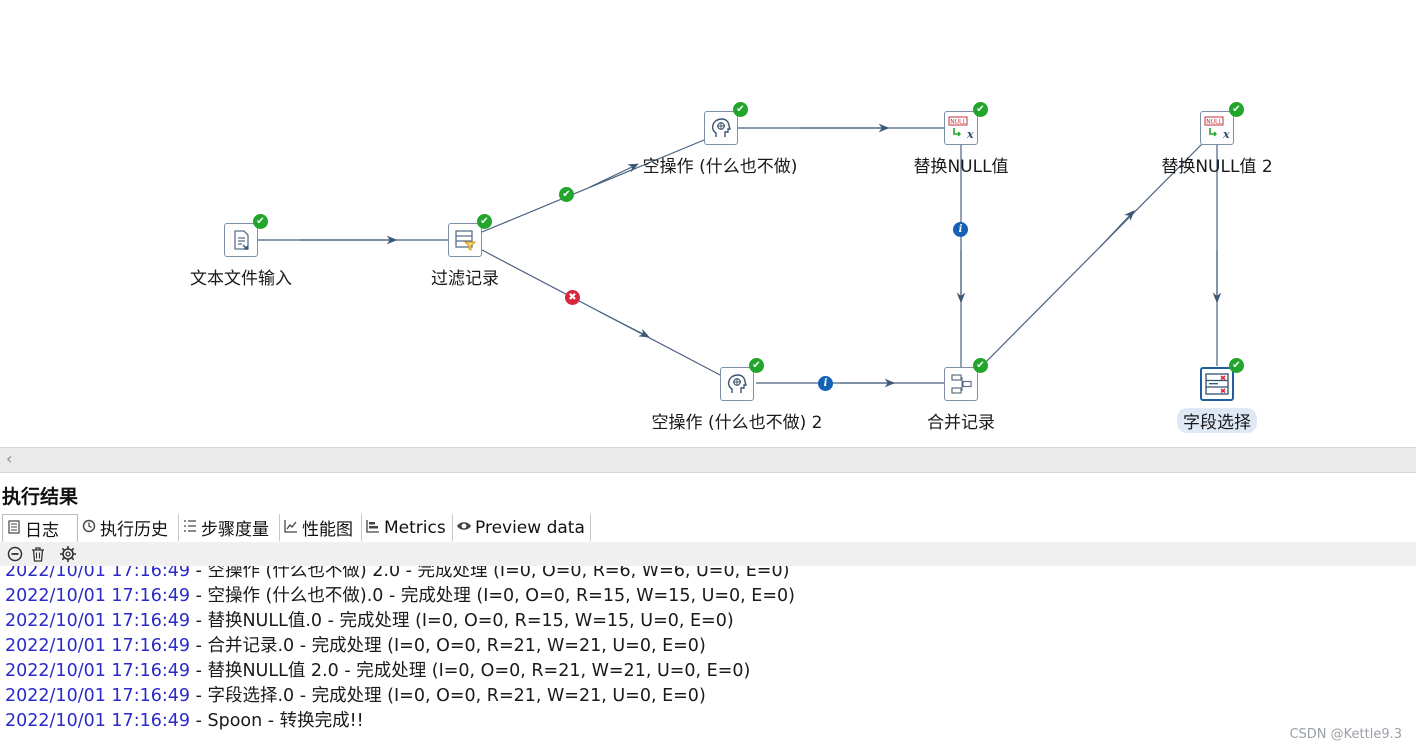 This screenshot has width=1416, height=751. I want to click on step-label: 替换NULL值, so click(961, 167).